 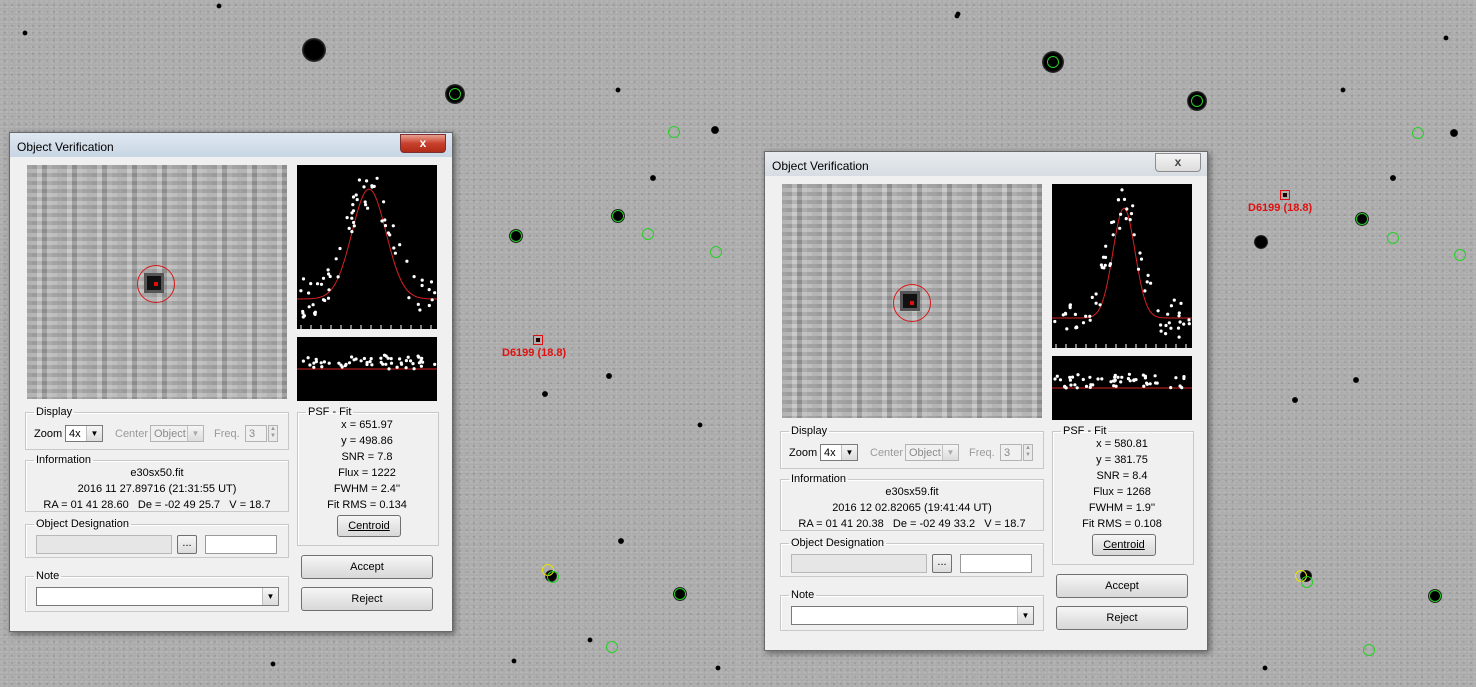 What do you see at coordinates (803, 453) in the screenshot?
I see `zoom-label: Zoom` at bounding box center [803, 453].